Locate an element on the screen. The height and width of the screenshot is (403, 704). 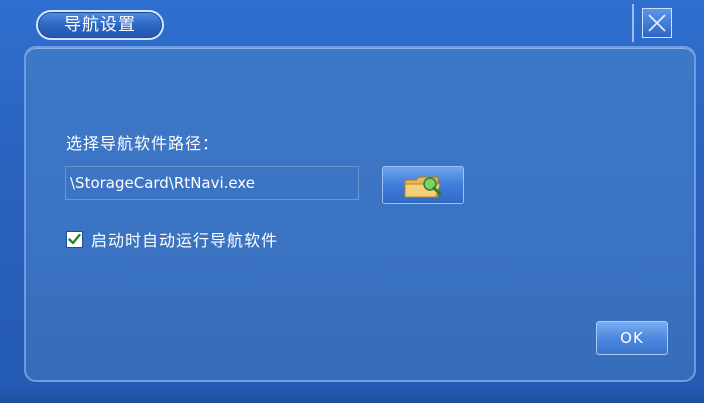
title-separator is located at coordinates (633, 23).